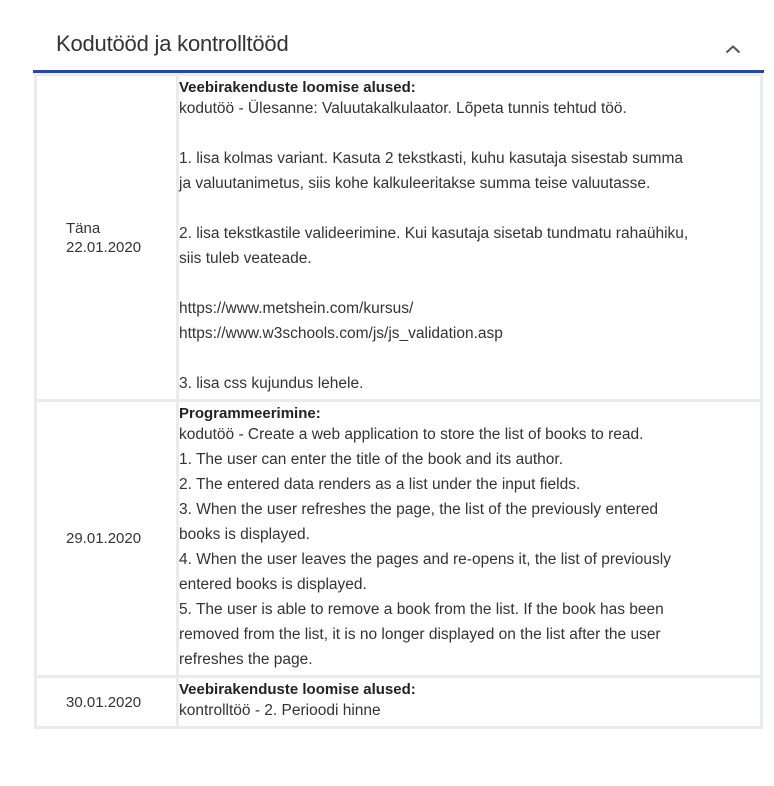  I want to click on date-prefix: Täna, so click(83, 228).